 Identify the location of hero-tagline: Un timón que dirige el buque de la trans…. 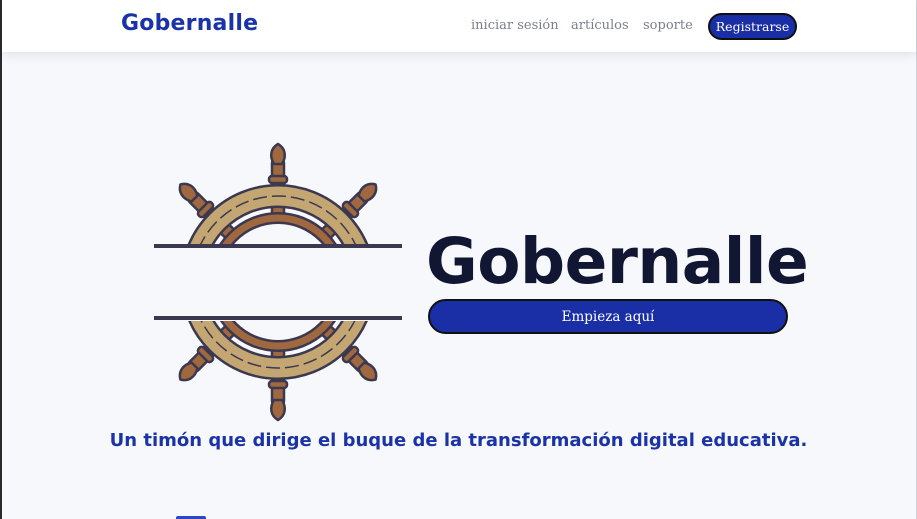
(458, 440).